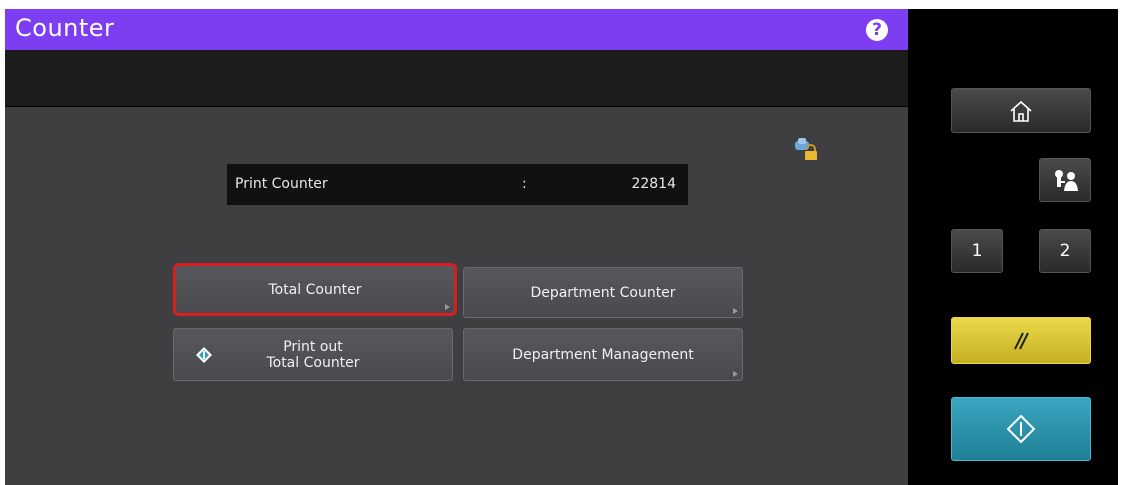 Image resolution: width=1122 pixels, height=485 pixels. I want to click on title-bar: Counter ?, so click(456, 29).